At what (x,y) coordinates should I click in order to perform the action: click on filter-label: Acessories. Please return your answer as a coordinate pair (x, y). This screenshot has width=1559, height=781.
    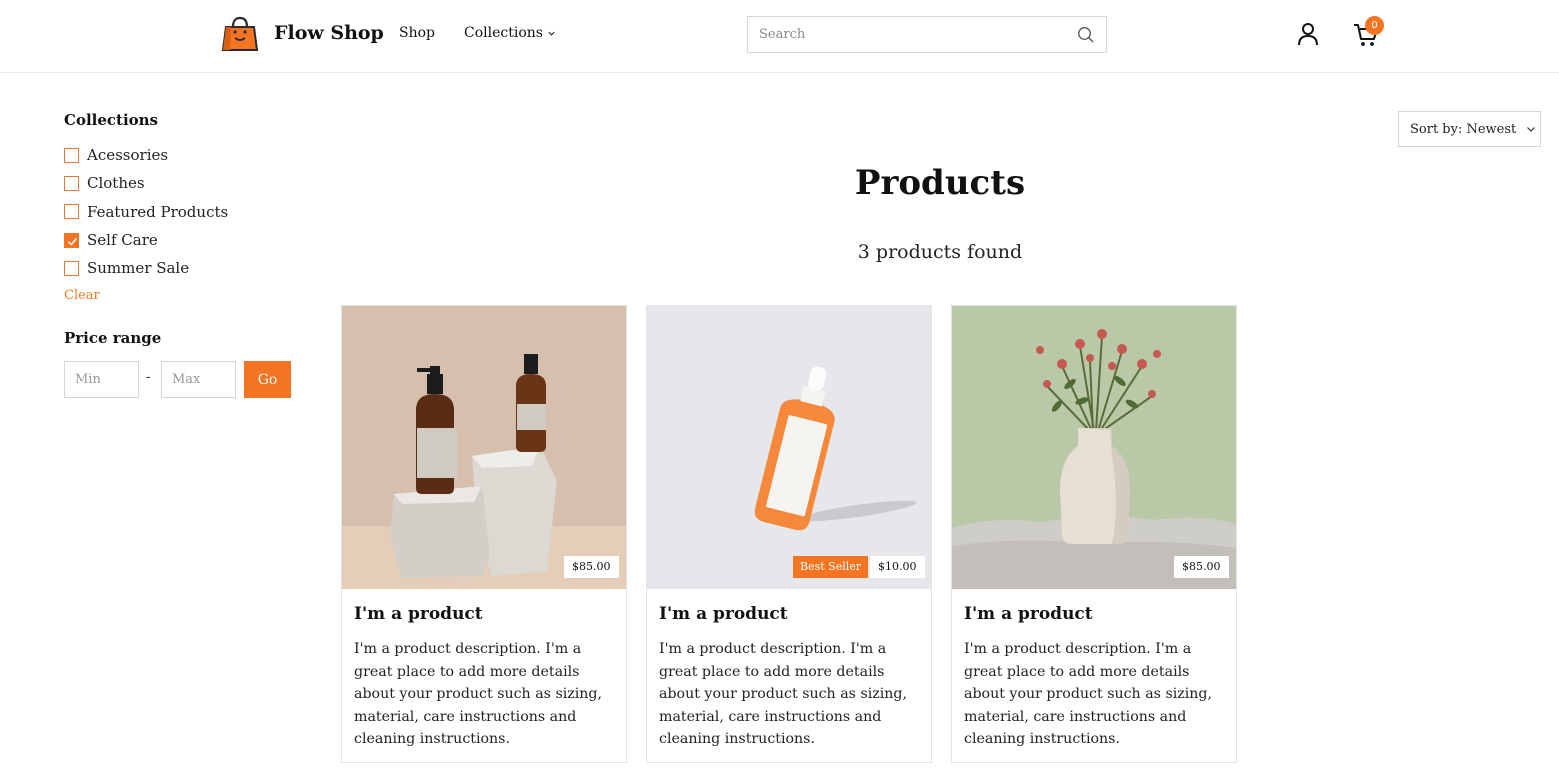
    Looking at the image, I should click on (128, 155).